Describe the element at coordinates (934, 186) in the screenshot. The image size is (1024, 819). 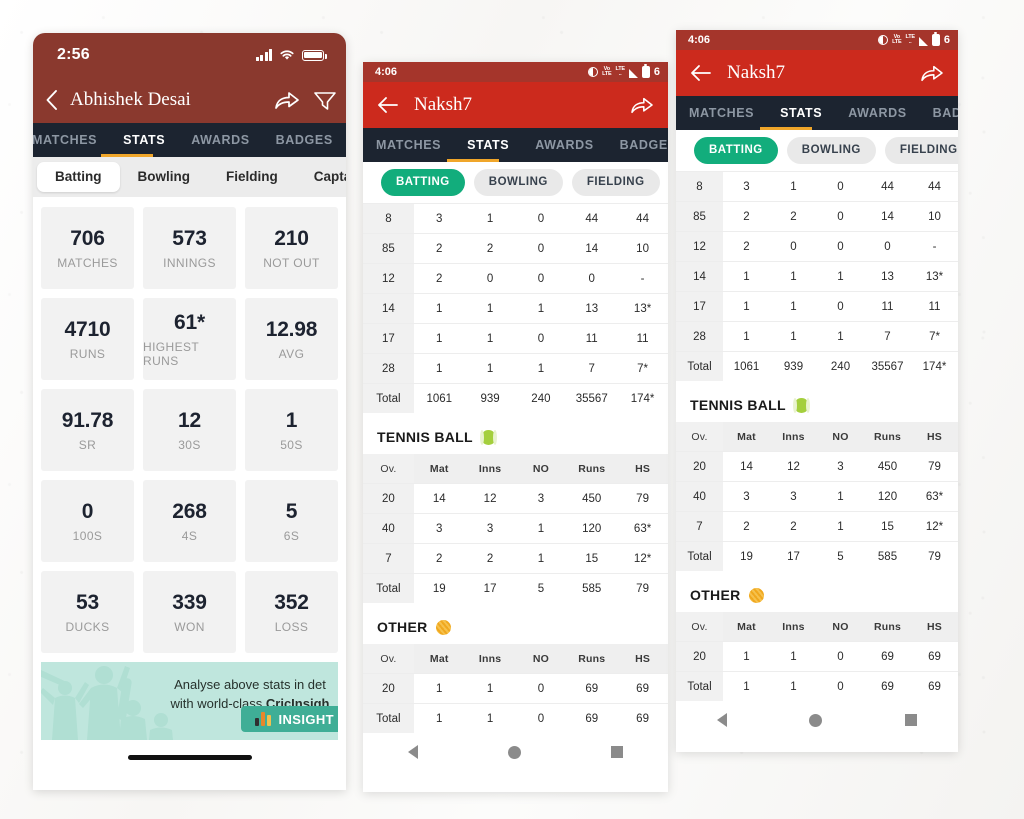
I see `table-cell: 44` at that location.